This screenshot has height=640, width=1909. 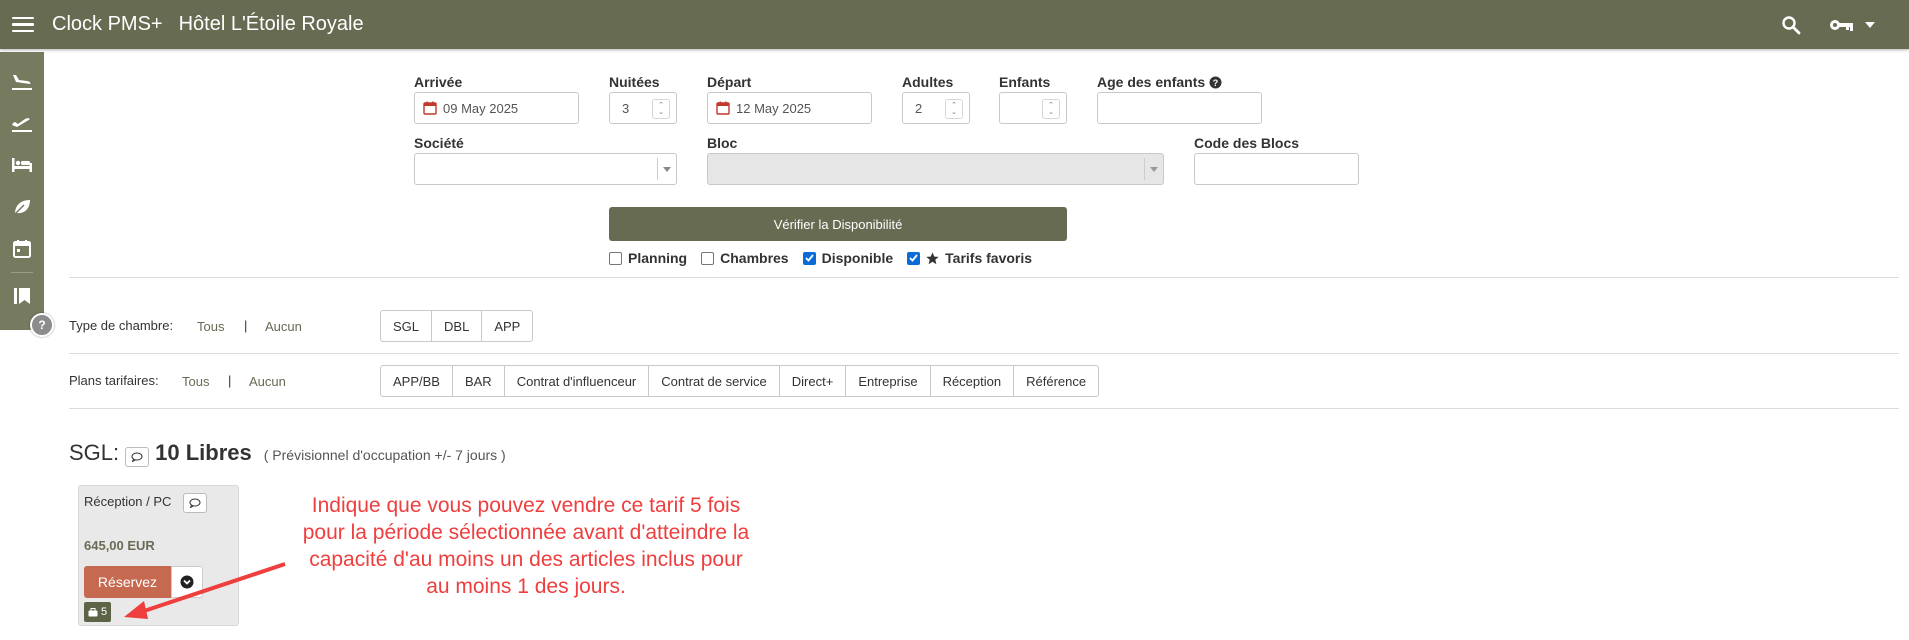 What do you see at coordinates (1276, 169) in the screenshot?
I see `block-code-input` at bounding box center [1276, 169].